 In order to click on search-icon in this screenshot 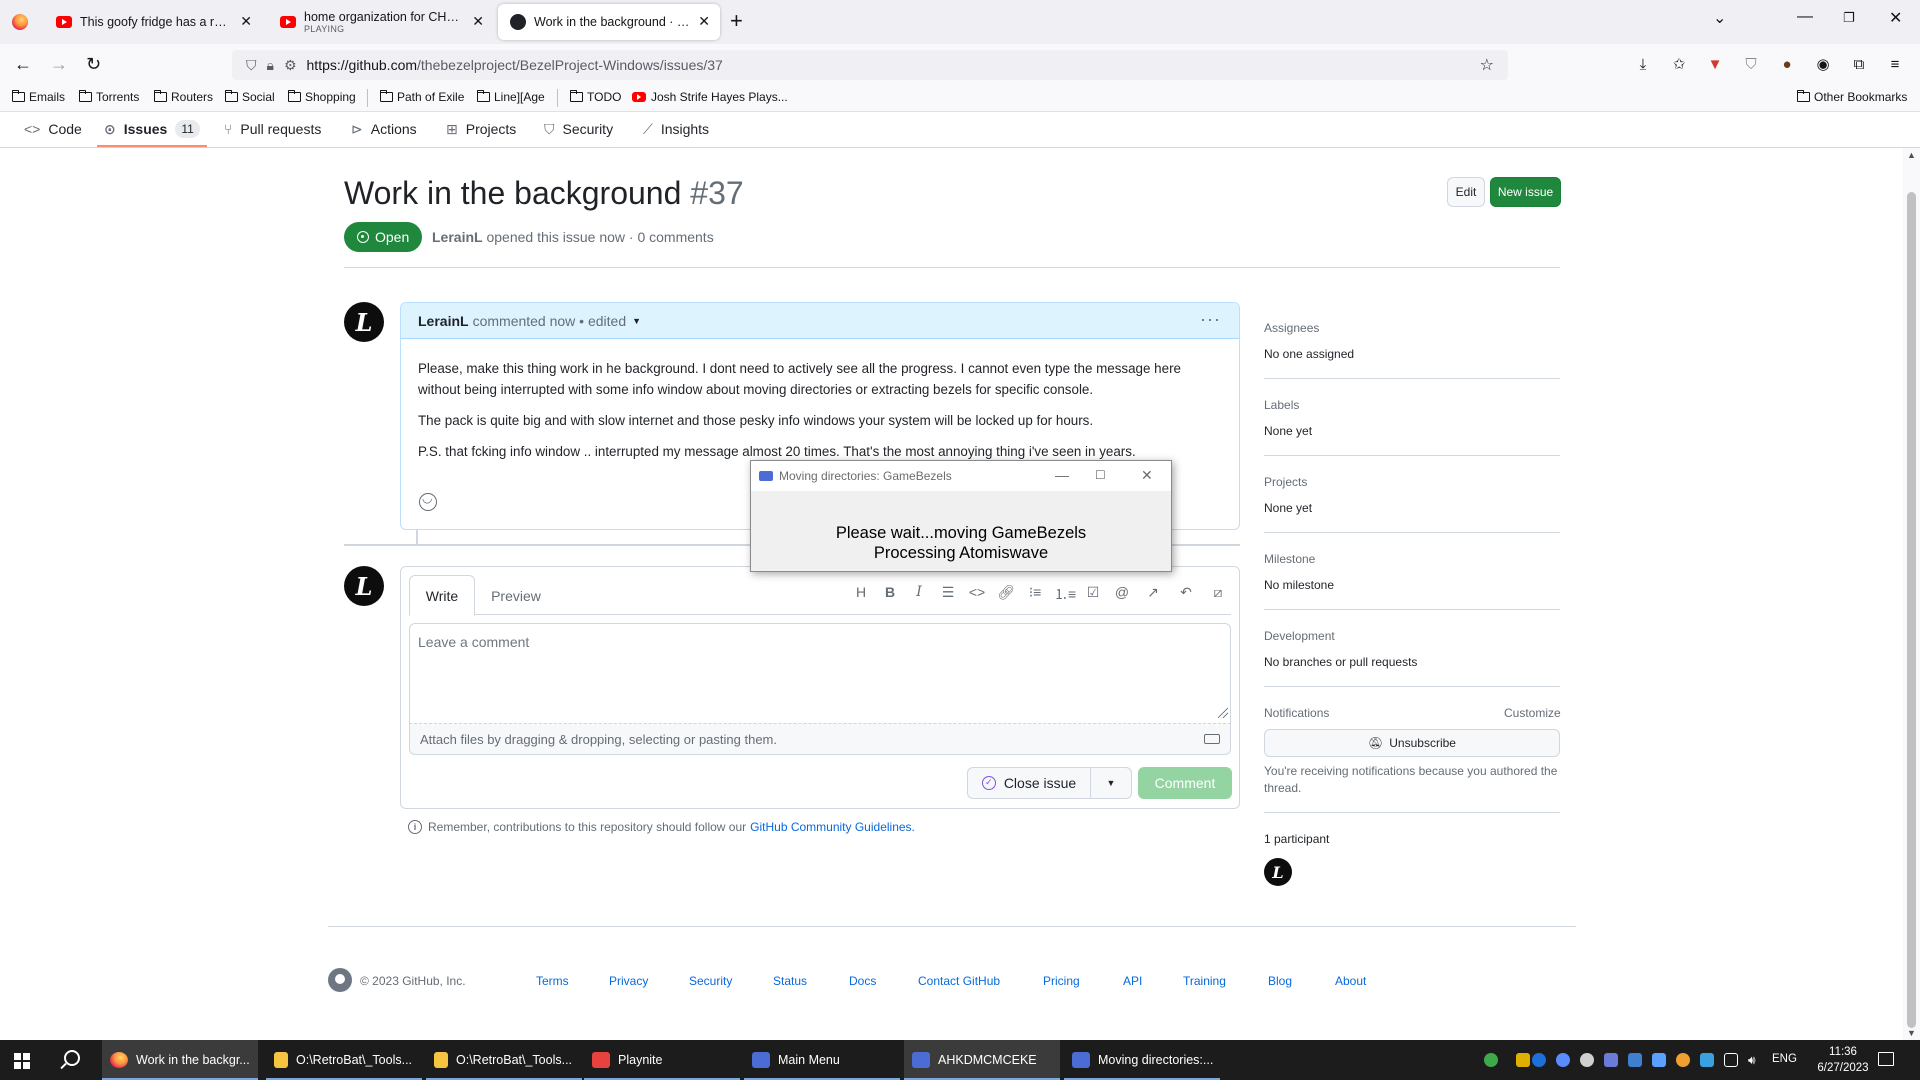, I will do `click(72, 1058)`.